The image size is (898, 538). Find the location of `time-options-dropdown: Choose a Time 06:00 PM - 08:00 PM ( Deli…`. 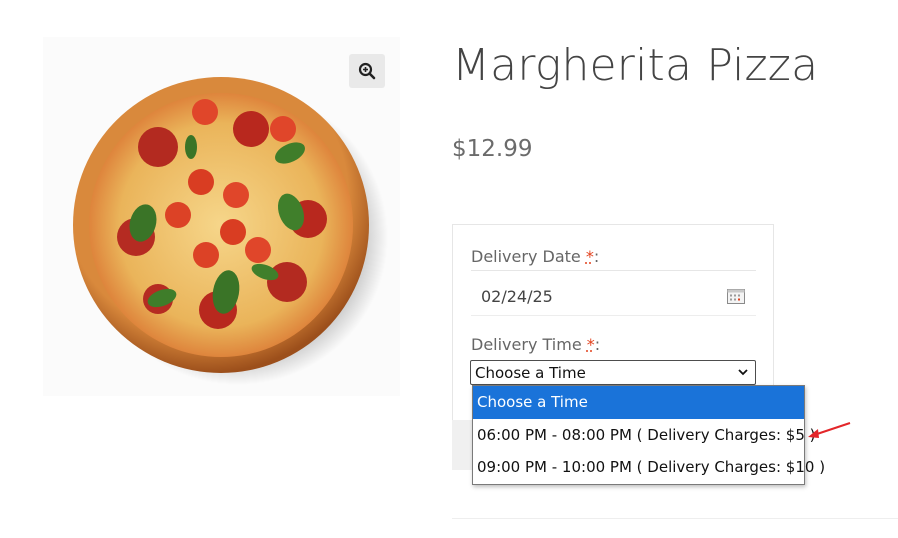

time-options-dropdown: Choose a Time 06:00 PM - 08:00 PM ( Deli… is located at coordinates (648, 435).